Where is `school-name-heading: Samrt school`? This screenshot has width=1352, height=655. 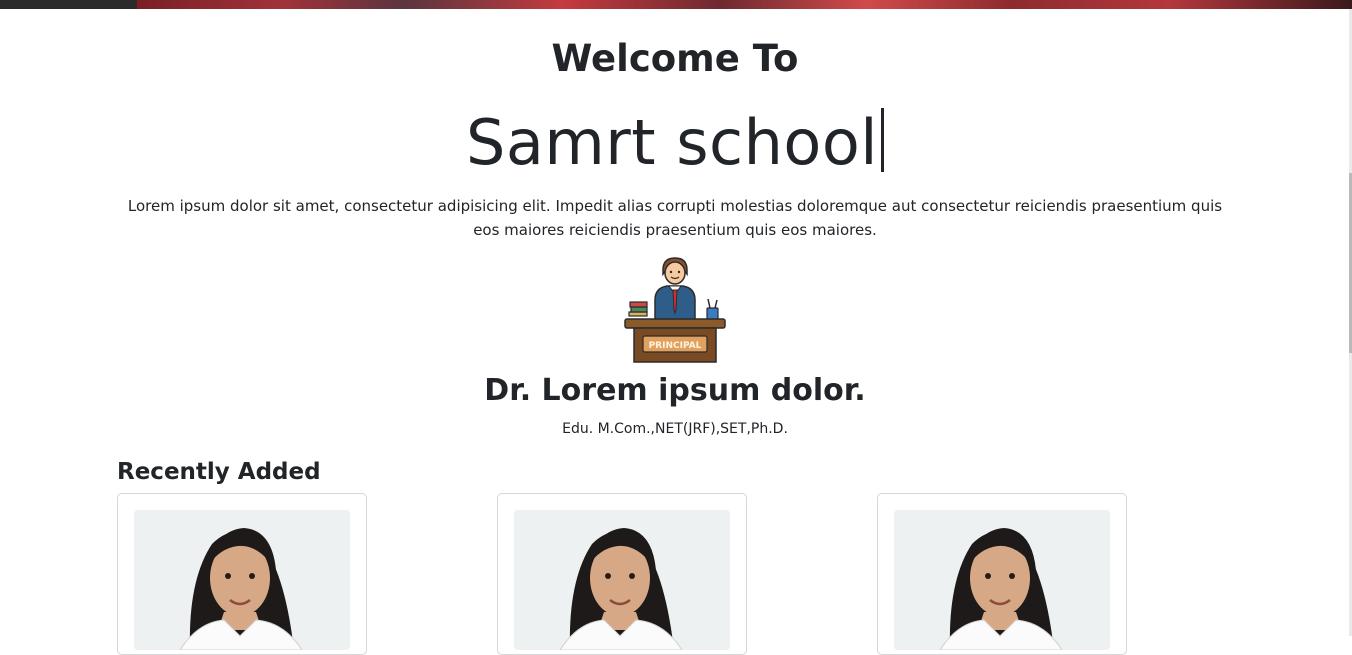
school-name-heading: Samrt school is located at coordinates (675, 143).